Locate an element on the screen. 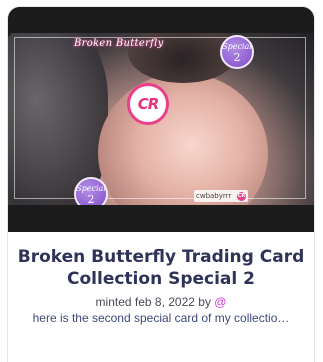 The image size is (323, 362). mint-info: minted feb 8, 2022 by @ is located at coordinates (161, 302).